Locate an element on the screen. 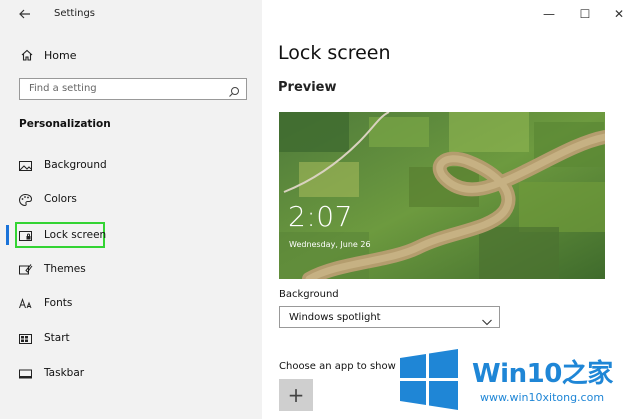 Image resolution: width=629 pixels, height=419 pixels. search-icon is located at coordinates (234, 90).